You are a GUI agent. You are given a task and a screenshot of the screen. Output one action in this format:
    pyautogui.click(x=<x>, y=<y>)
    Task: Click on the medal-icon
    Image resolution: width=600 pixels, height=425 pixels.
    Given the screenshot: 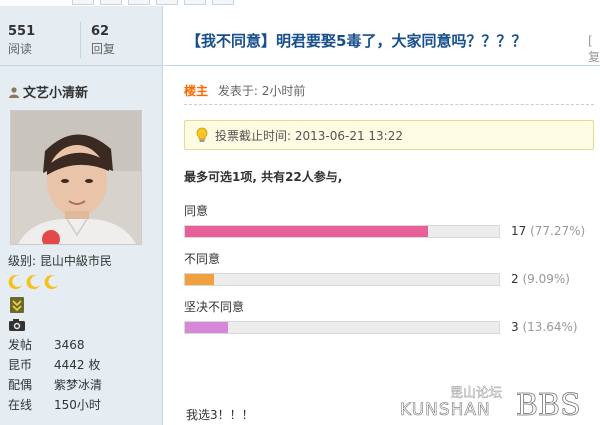 What is the action you would take?
    pyautogui.click(x=17, y=306)
    